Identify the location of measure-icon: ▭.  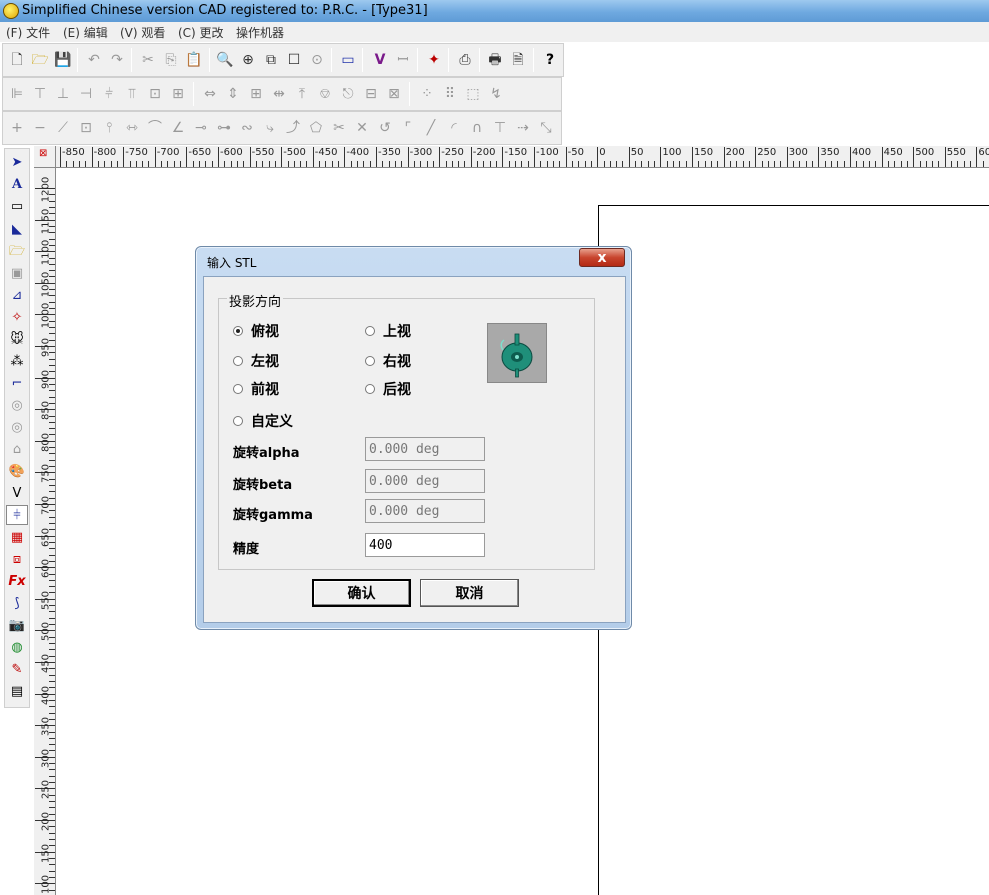
(348, 60).